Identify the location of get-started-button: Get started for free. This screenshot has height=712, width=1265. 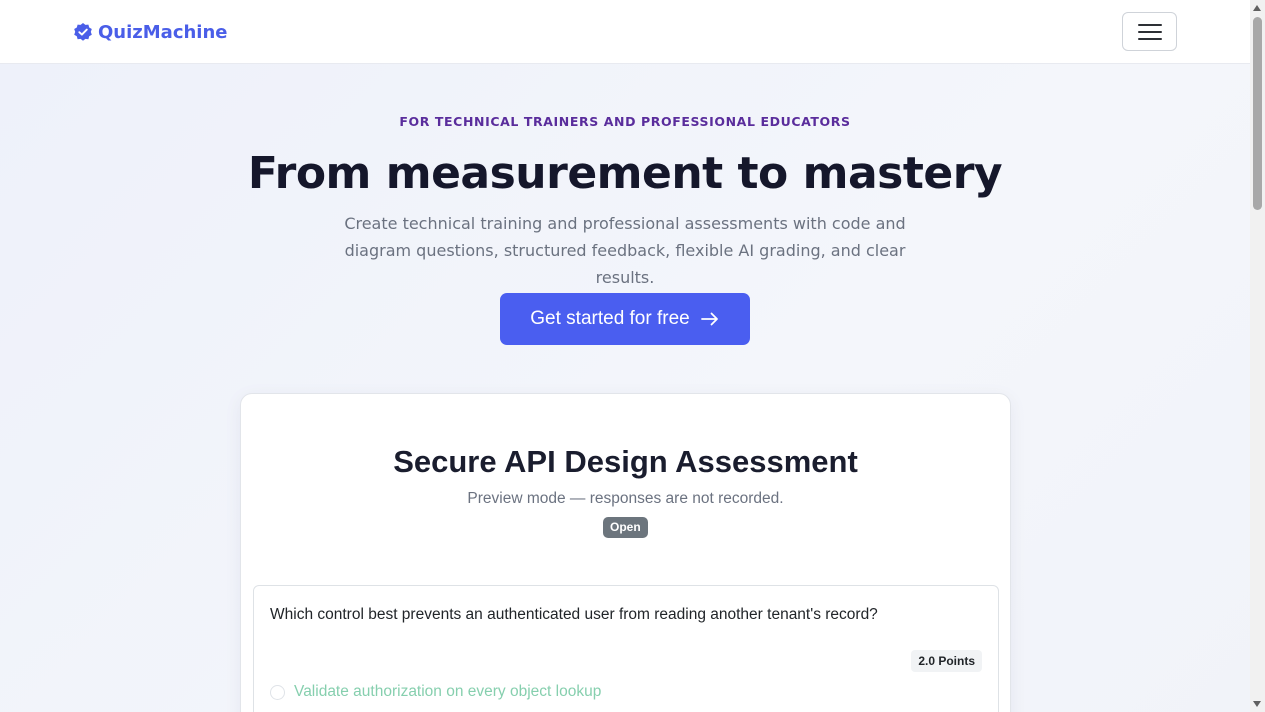
(625, 319).